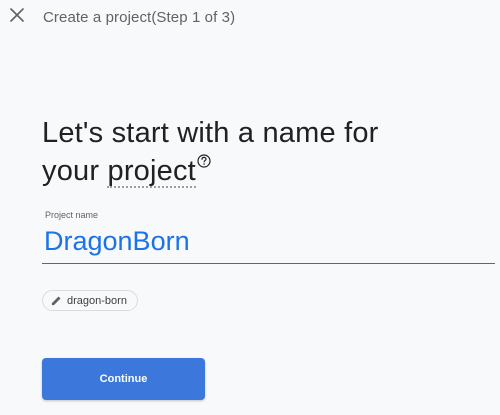 The width and height of the screenshot is (500, 415). Describe the element at coordinates (75, 171) in the screenshot. I see `heading-prefix: your` at that location.